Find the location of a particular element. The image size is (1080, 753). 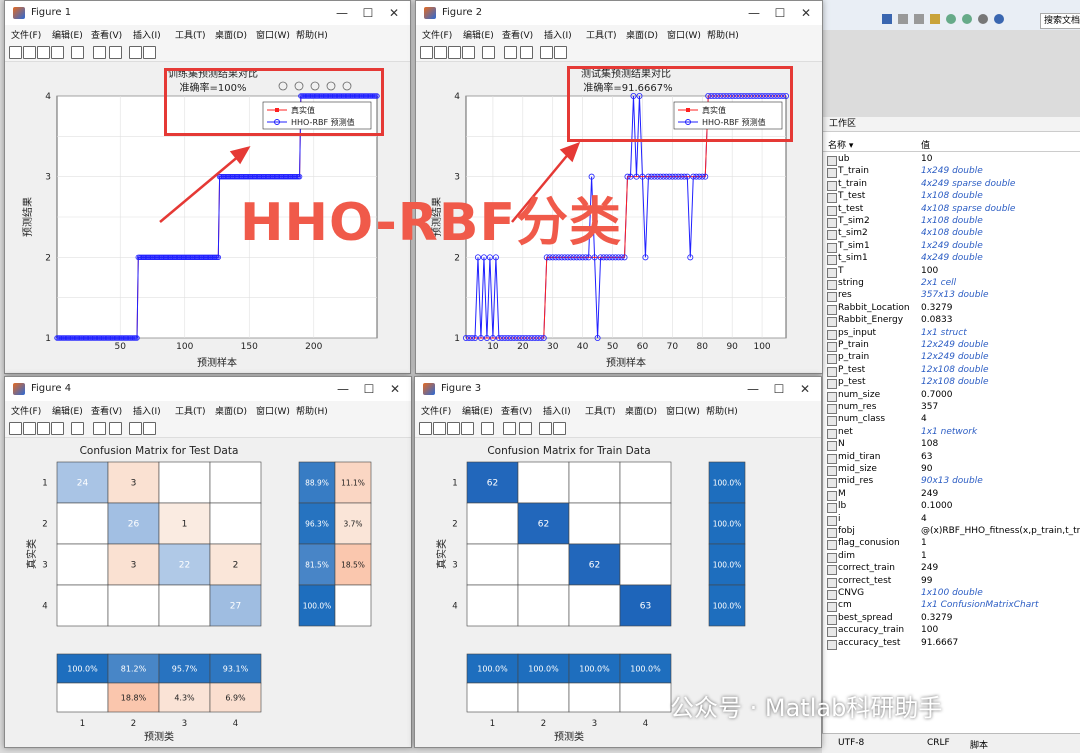

watermark: 公众号 · Matlab科研助手 is located at coordinates (806, 708).